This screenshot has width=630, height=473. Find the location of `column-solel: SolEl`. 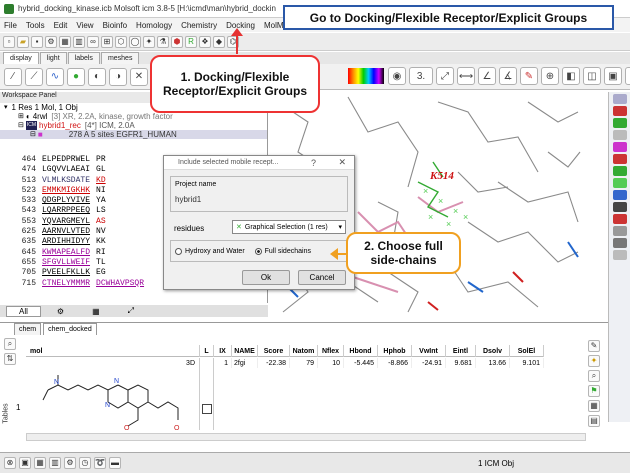

column-solel: SolEl is located at coordinates (527, 351).